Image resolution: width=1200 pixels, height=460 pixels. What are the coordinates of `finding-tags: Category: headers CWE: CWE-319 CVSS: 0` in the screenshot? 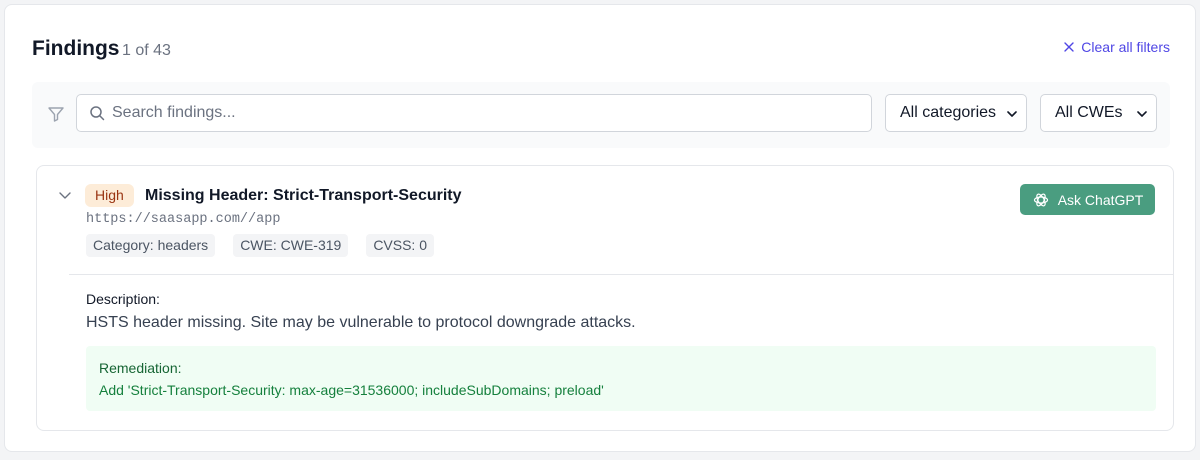 It's located at (260, 245).